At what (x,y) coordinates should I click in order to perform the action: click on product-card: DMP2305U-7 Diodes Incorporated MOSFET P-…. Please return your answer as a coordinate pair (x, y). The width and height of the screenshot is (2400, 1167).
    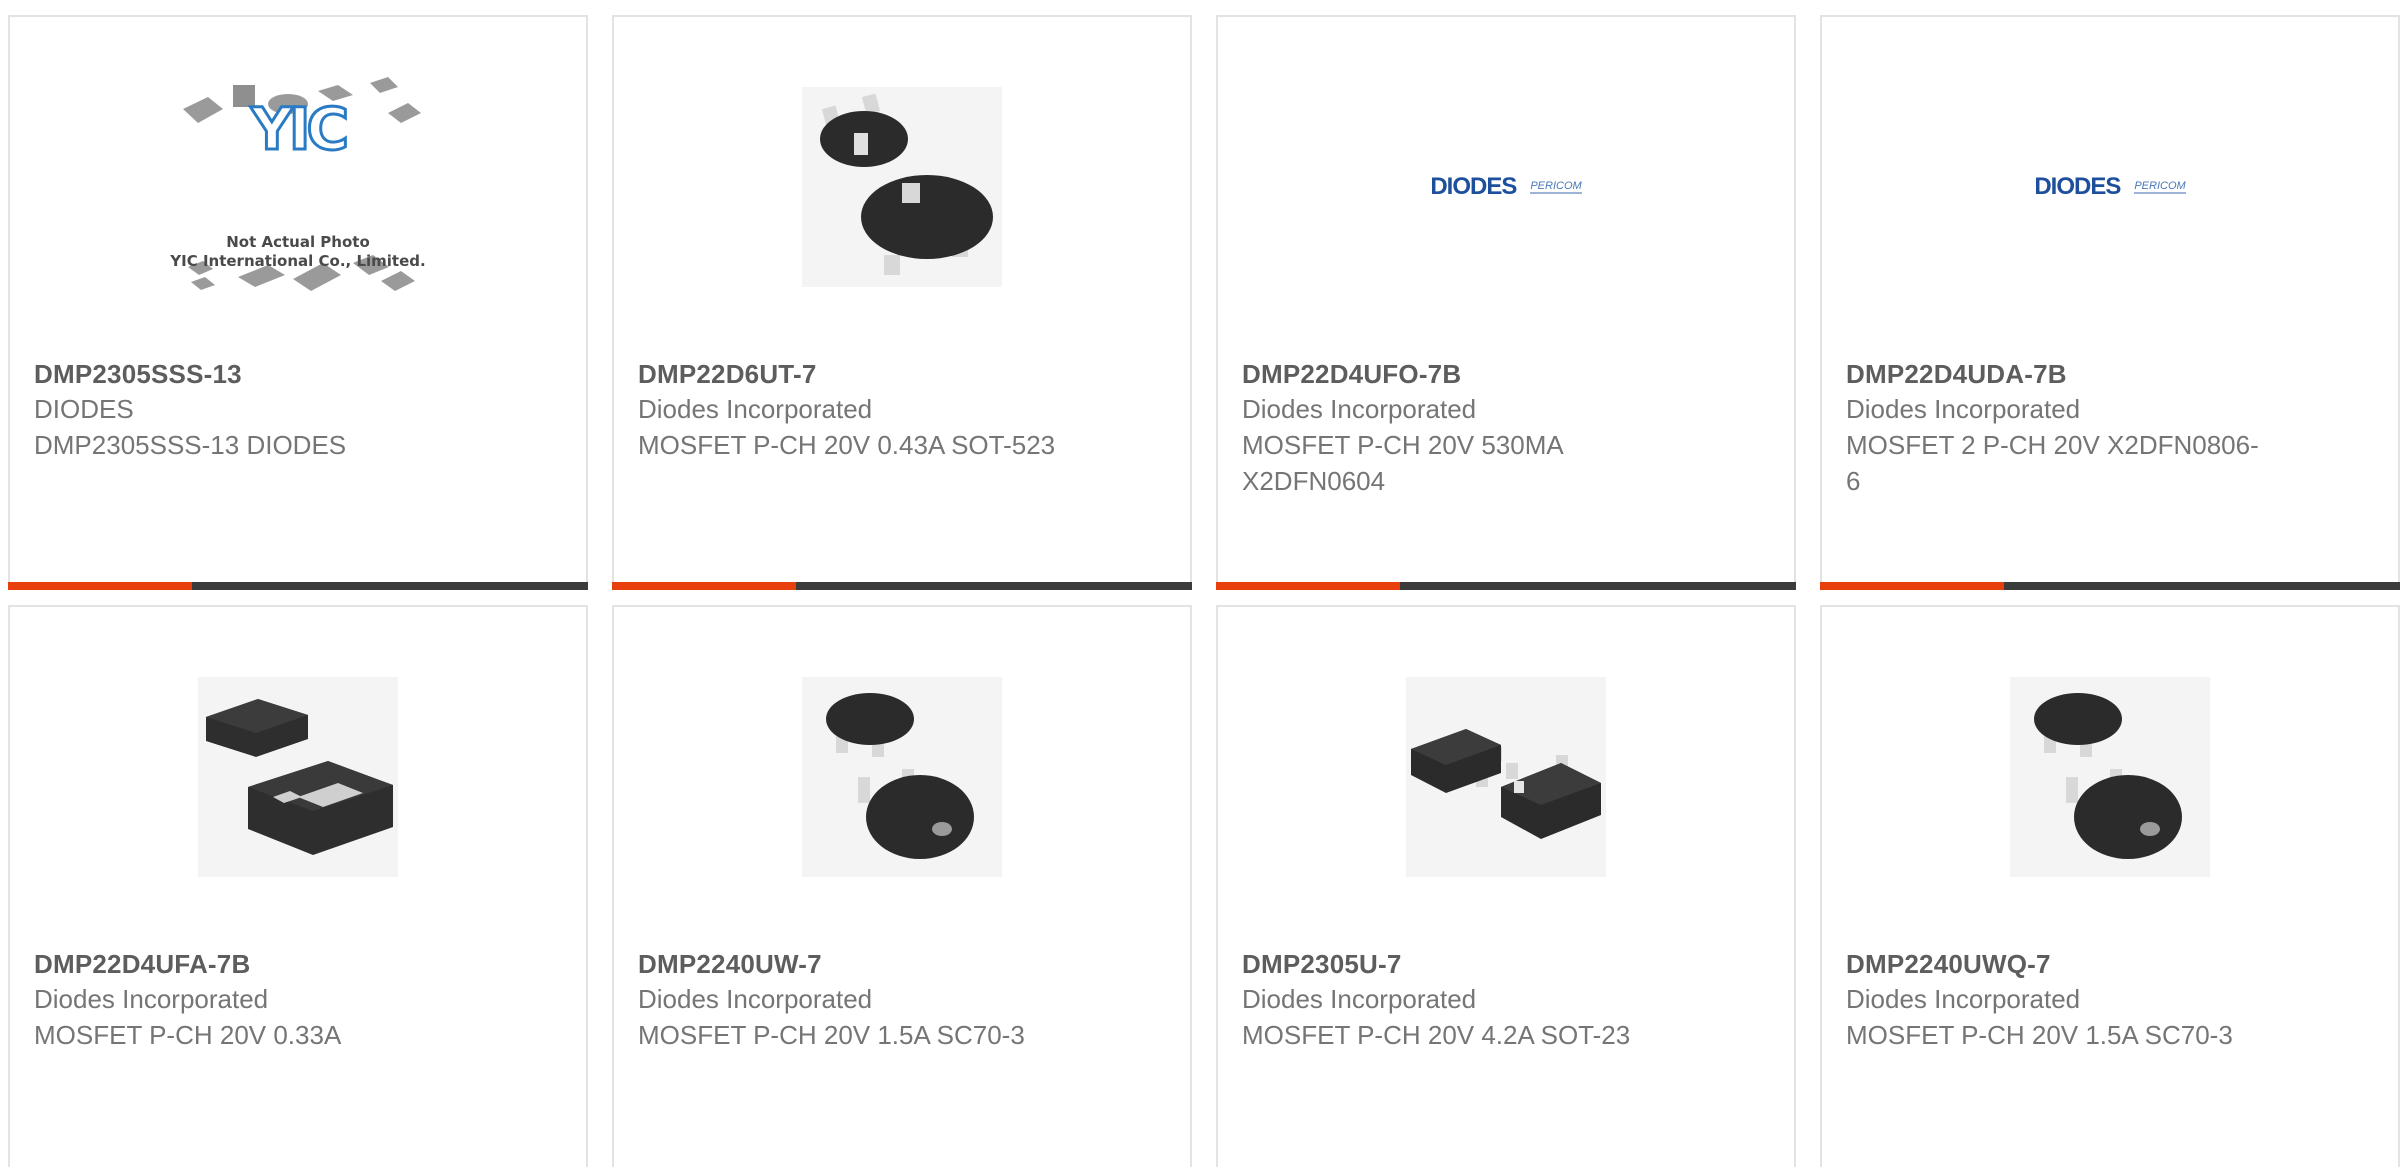
    Looking at the image, I should click on (1506, 886).